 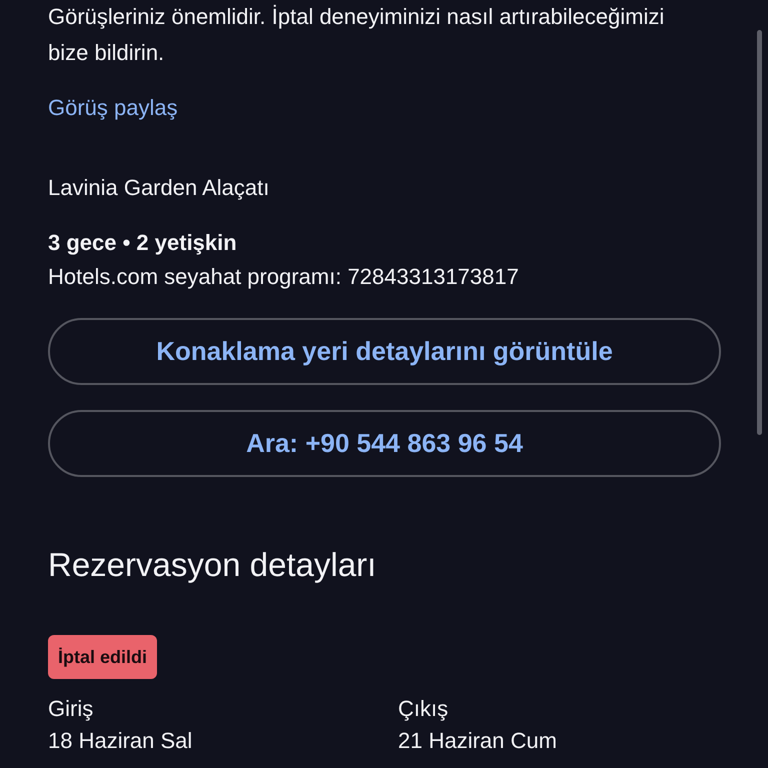 I want to click on date-value: 18 Haziran Sal, so click(x=121, y=741).